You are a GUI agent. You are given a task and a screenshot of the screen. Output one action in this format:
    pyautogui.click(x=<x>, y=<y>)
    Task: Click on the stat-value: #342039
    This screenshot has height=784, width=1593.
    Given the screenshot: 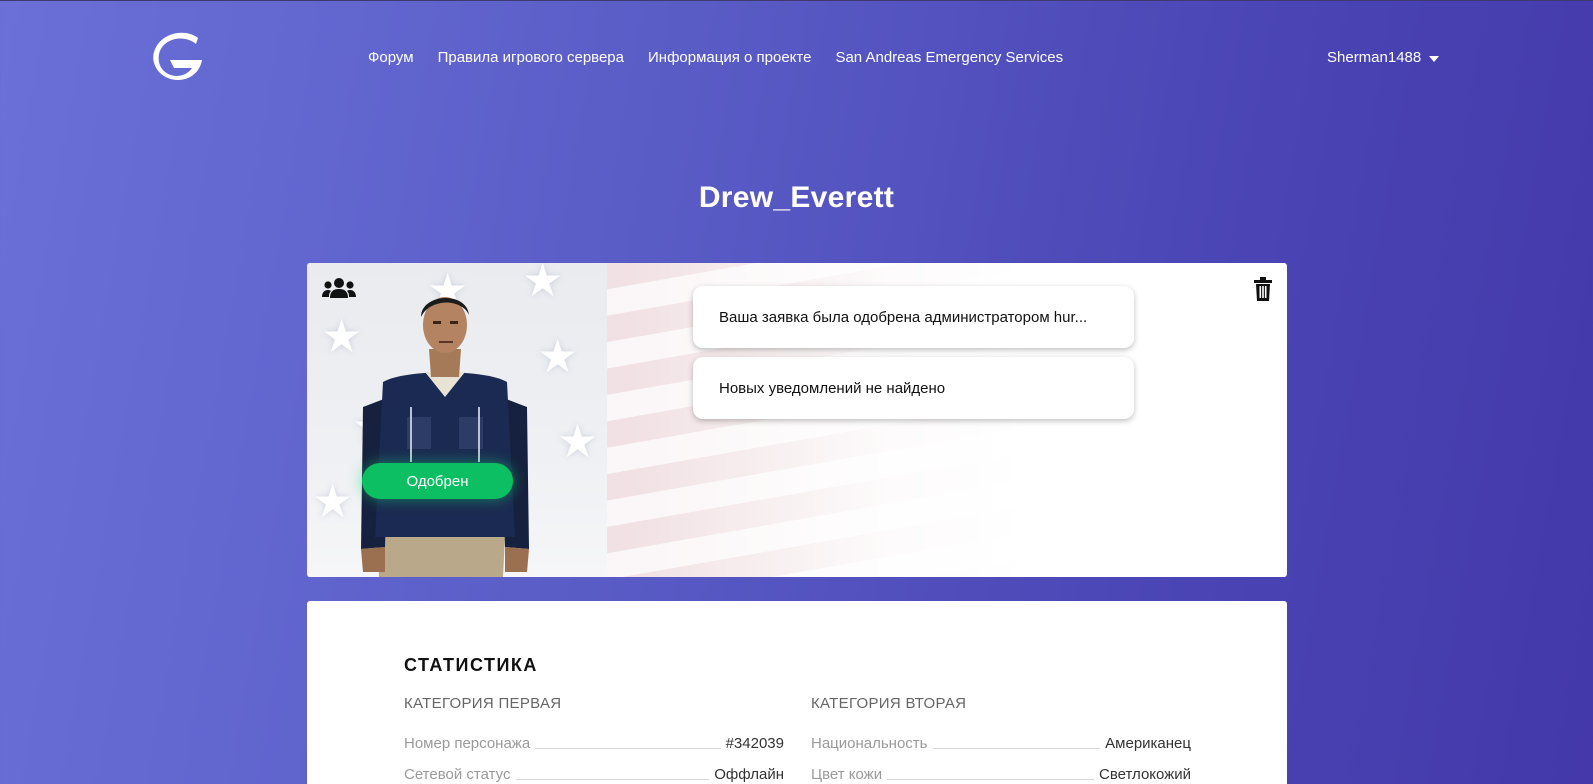 What is the action you would take?
    pyautogui.click(x=754, y=743)
    